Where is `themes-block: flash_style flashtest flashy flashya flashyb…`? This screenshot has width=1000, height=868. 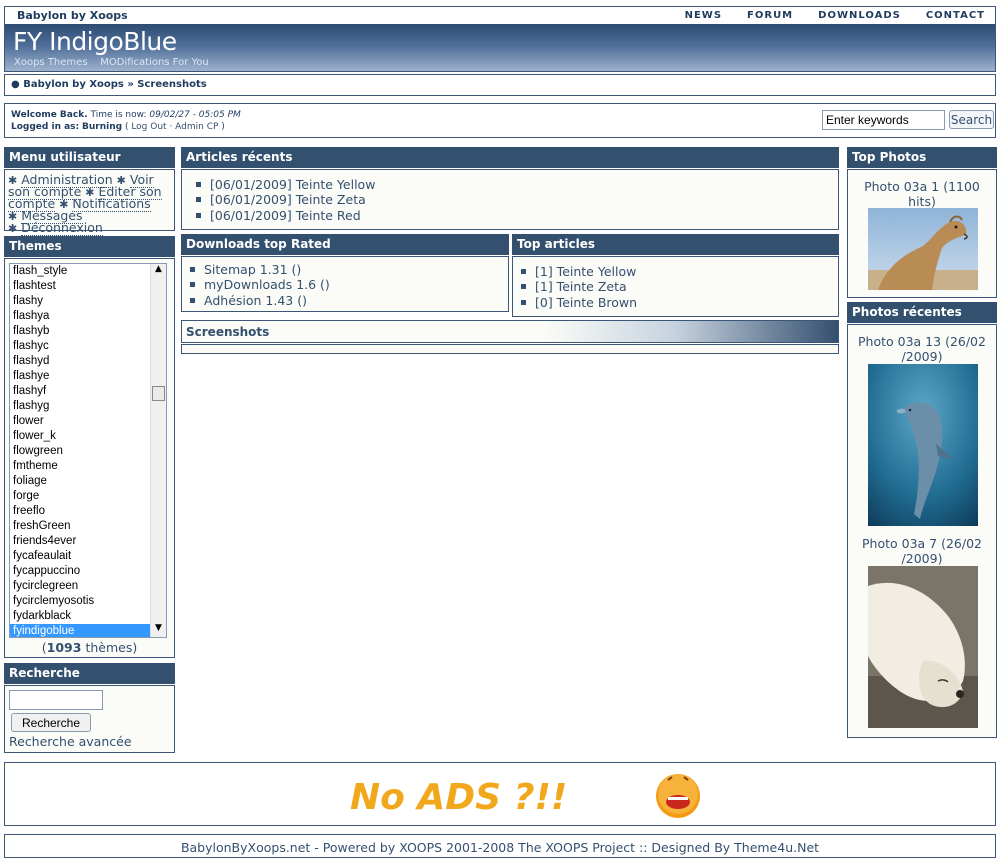 themes-block: flash_style flashtest flashy flashya flashyb… is located at coordinates (89, 458).